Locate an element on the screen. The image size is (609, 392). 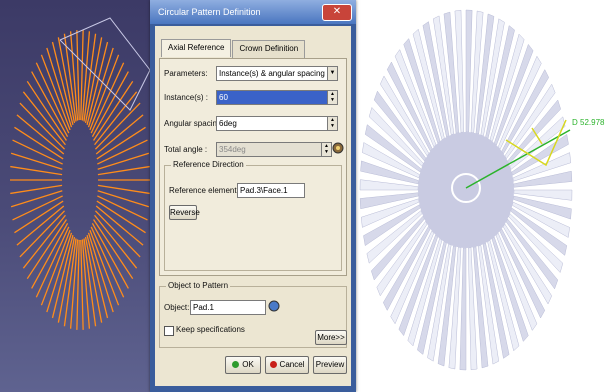
ok-icon is located at coordinates (236, 365).